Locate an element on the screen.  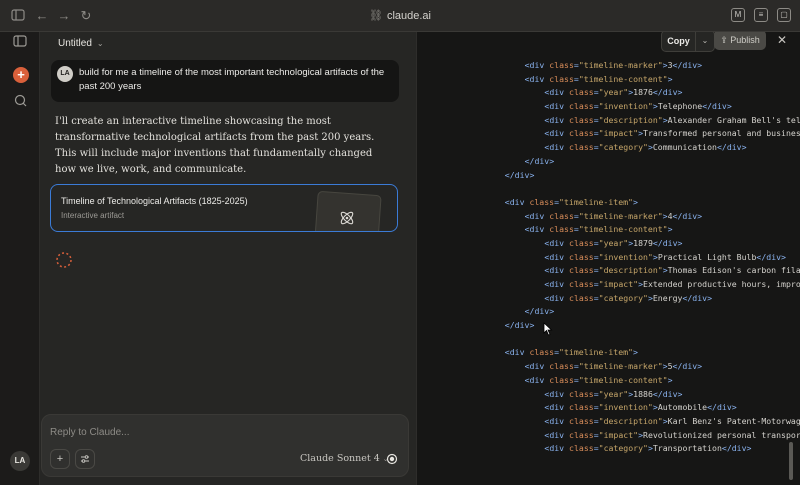
copy-button-group: Copy ⌄ is located at coordinates (688, 42).